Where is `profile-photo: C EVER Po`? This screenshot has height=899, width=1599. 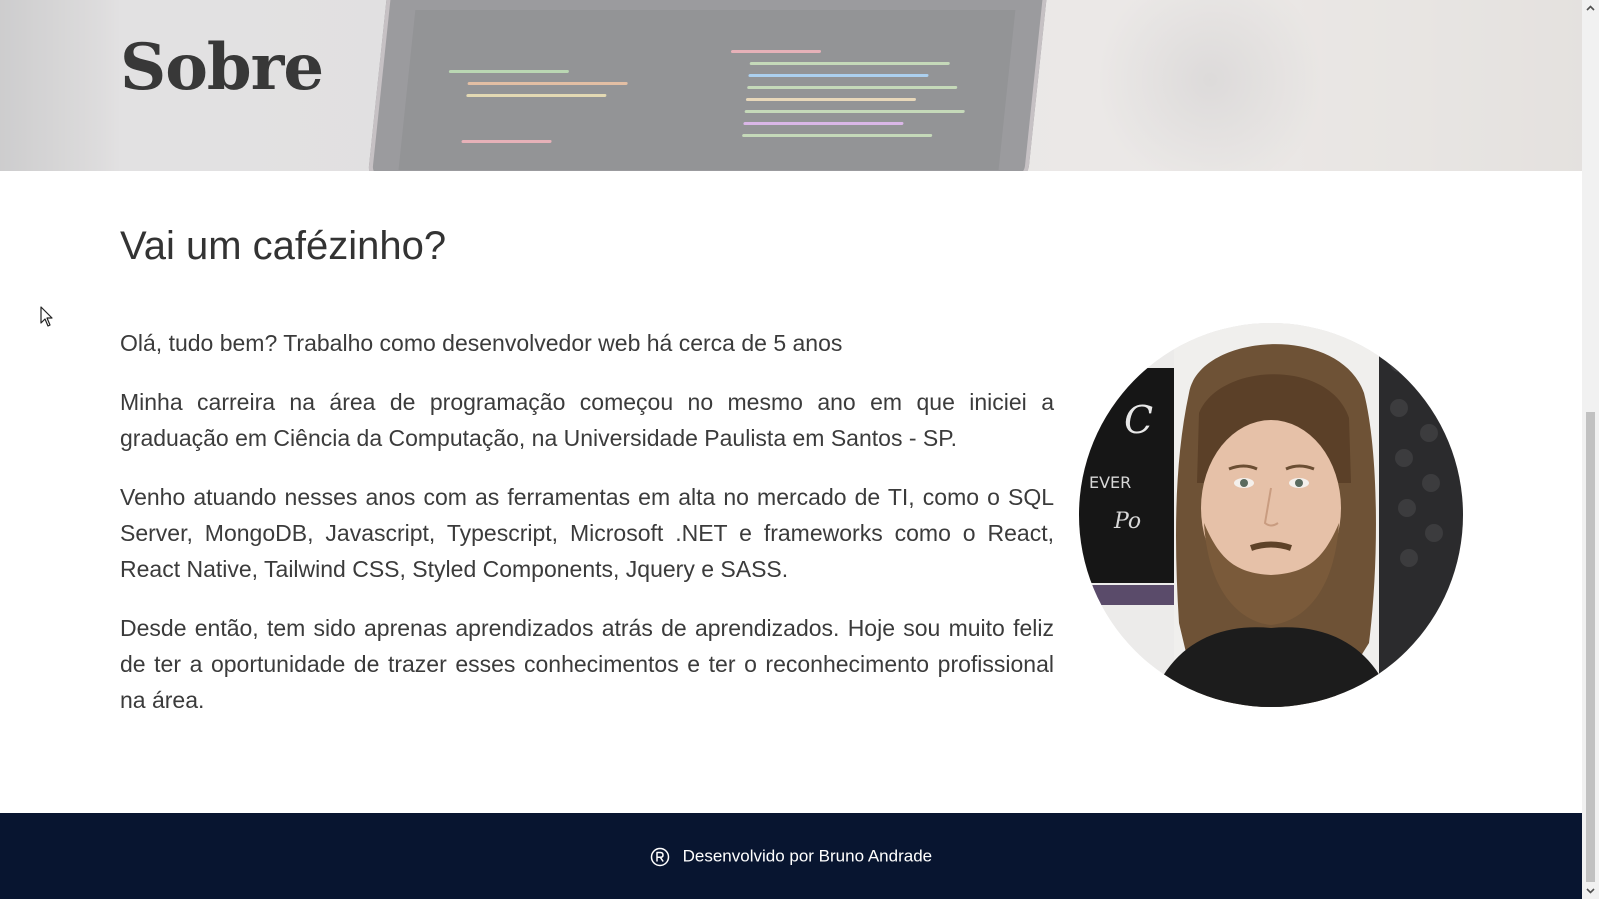
profile-photo: C EVER Po is located at coordinates (1271, 515).